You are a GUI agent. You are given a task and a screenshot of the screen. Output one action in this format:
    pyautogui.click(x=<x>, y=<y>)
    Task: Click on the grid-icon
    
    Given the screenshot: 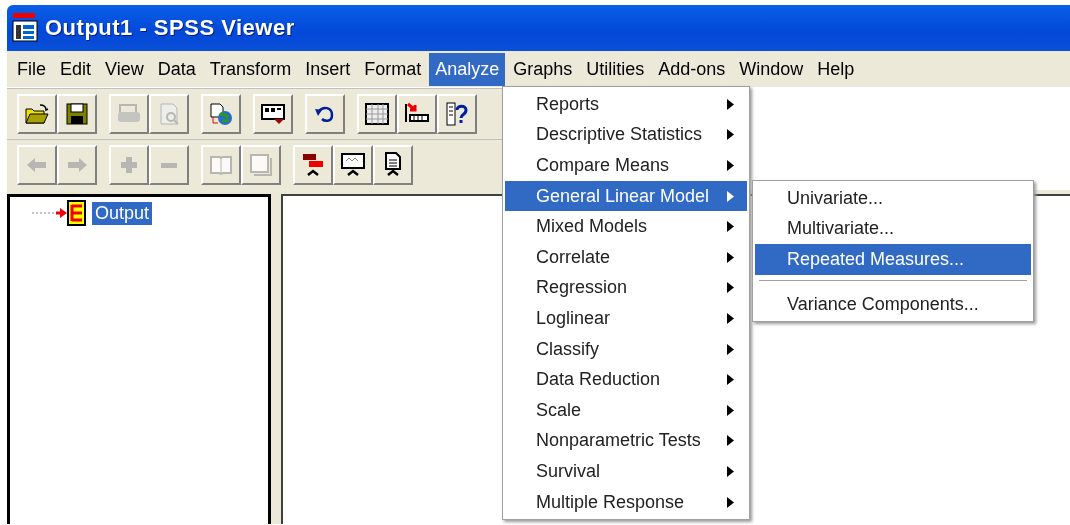 What is the action you would take?
    pyautogui.click(x=377, y=114)
    